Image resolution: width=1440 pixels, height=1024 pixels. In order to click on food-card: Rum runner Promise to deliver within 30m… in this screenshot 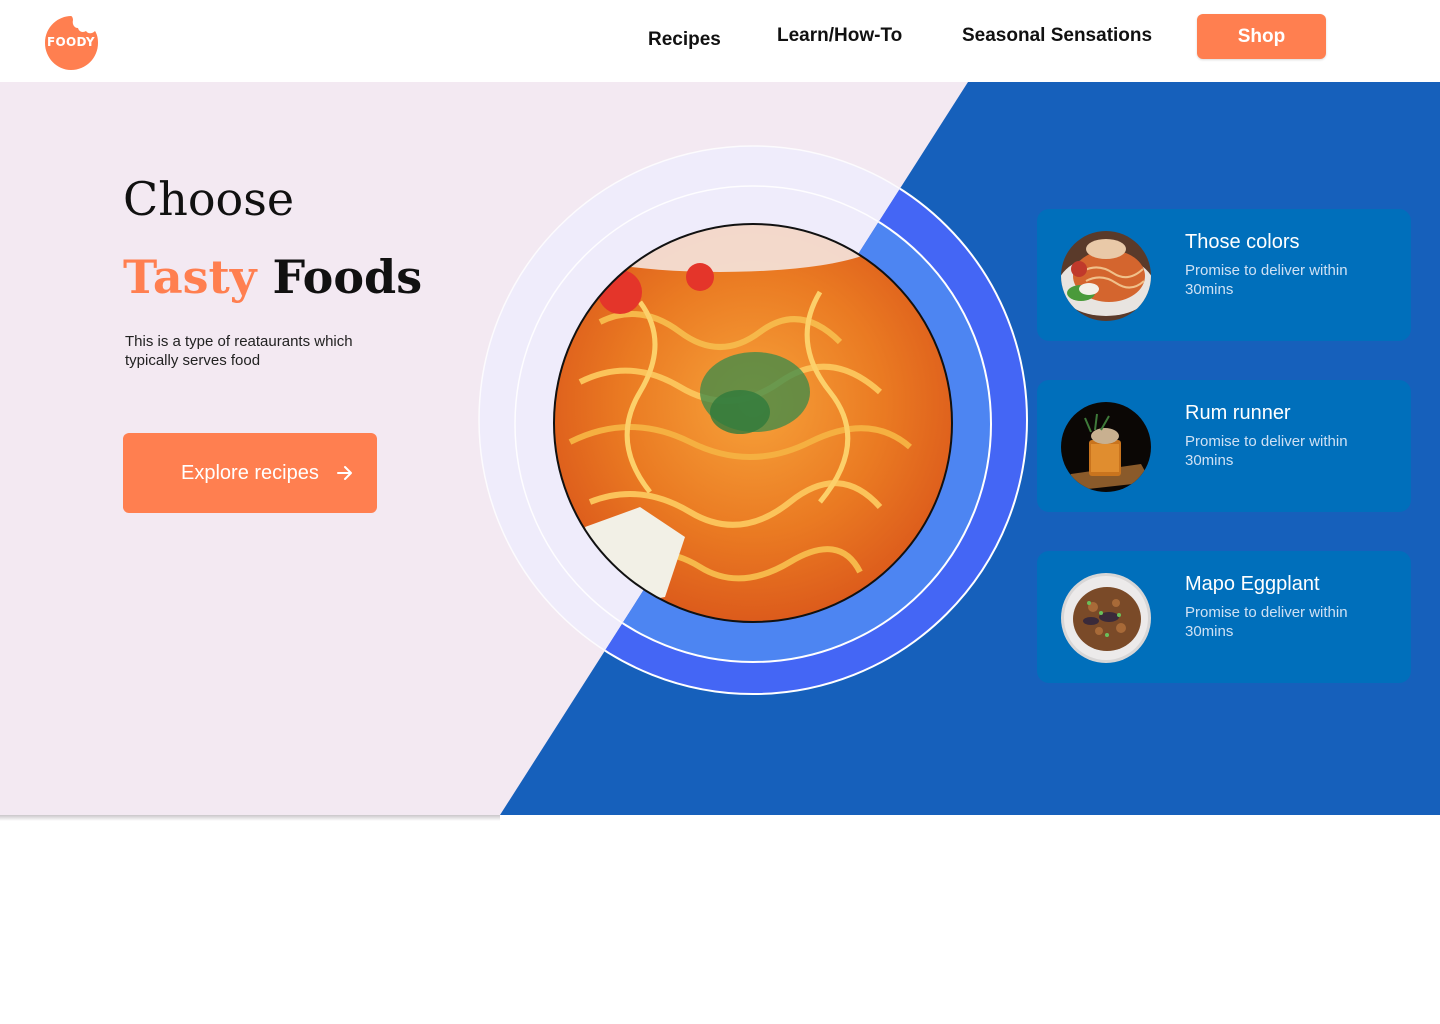, I will do `click(1224, 446)`.